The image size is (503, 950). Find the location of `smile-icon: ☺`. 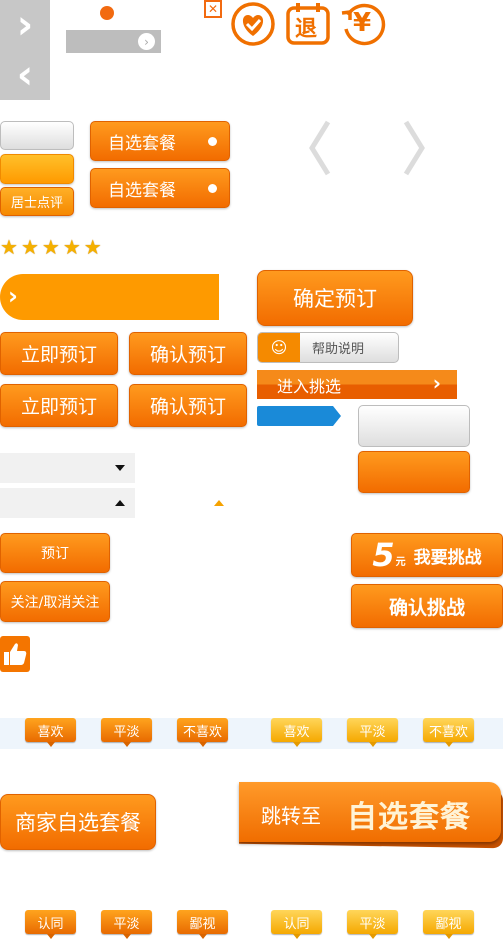

smile-icon: ☺ is located at coordinates (279, 347).